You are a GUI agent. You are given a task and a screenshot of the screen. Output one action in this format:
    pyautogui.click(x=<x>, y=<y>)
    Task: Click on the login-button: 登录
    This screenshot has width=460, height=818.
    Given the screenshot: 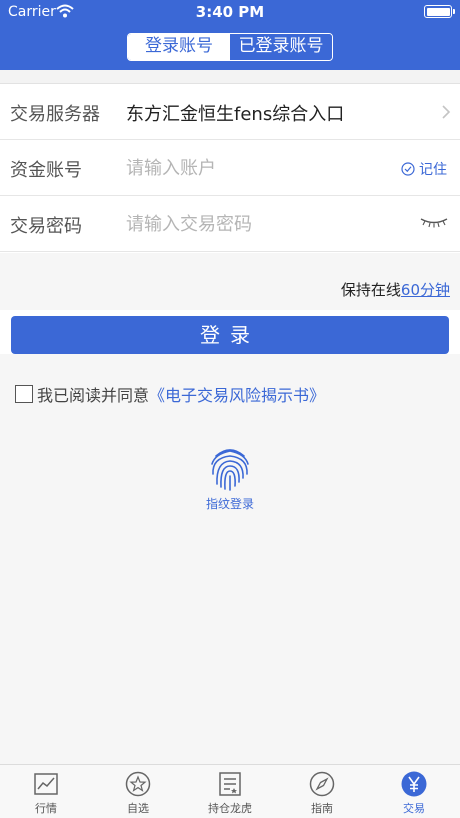 What is the action you would take?
    pyautogui.click(x=230, y=335)
    